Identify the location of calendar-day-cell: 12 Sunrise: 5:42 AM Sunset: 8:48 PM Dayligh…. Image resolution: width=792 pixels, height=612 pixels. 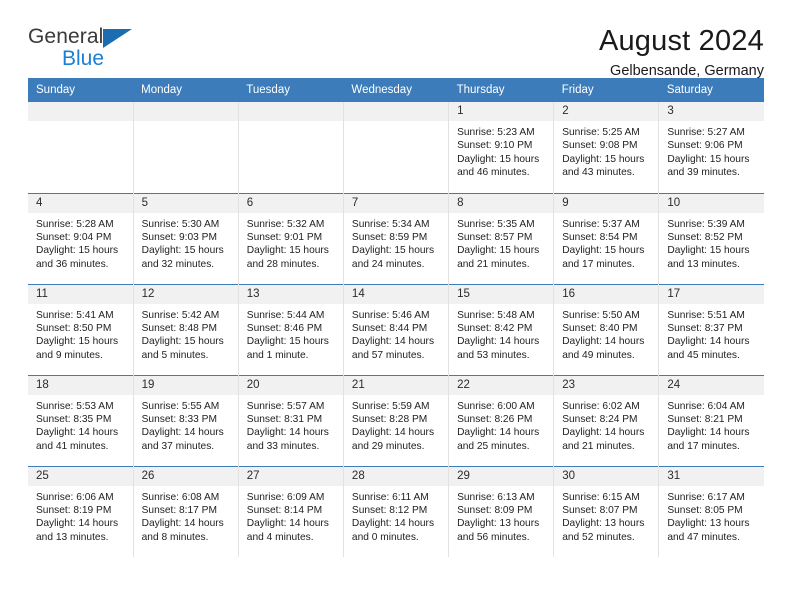
(186, 329).